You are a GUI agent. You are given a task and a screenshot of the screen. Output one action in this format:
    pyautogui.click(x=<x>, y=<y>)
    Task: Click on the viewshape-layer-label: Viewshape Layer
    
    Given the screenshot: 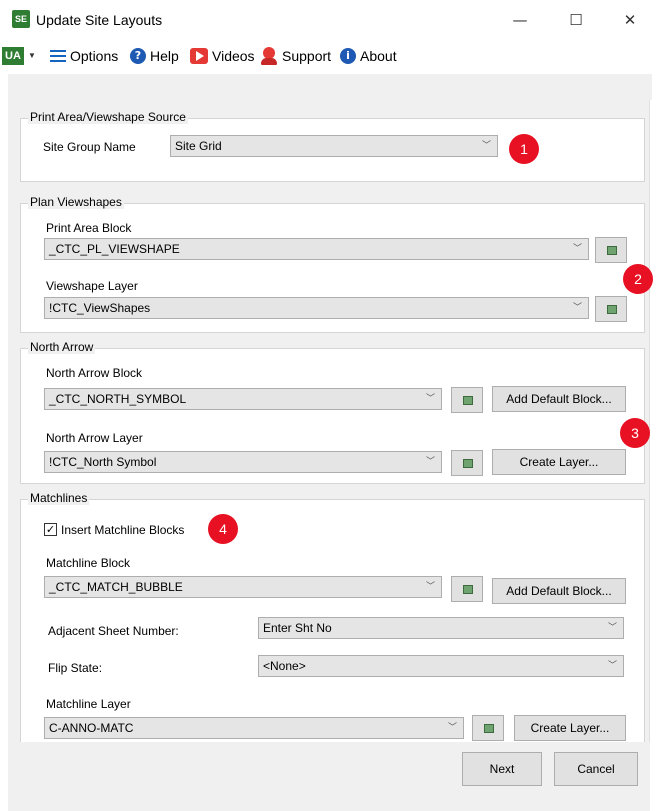 What is the action you would take?
    pyautogui.click(x=92, y=286)
    